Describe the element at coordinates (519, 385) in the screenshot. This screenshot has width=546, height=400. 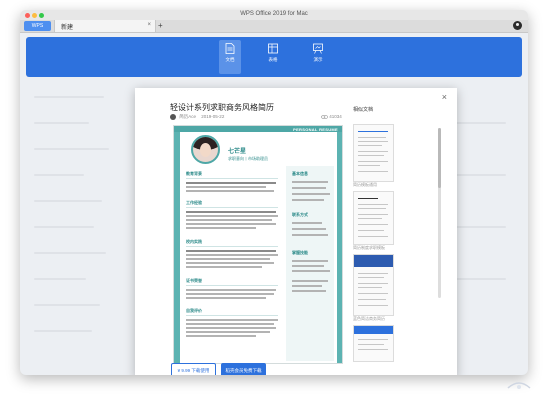
I see `watermark-logo-icon` at that location.